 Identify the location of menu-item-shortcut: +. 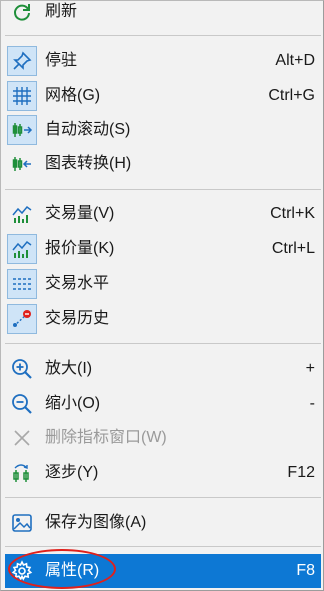
(310, 368).